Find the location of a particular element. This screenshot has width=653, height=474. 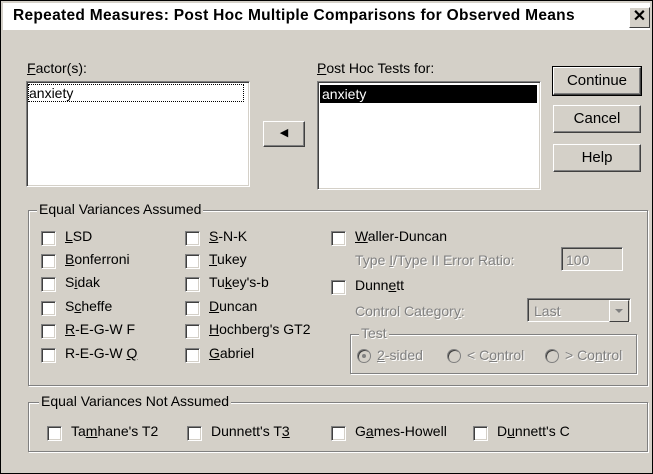

duncan-checkbox is located at coordinates (192, 308).